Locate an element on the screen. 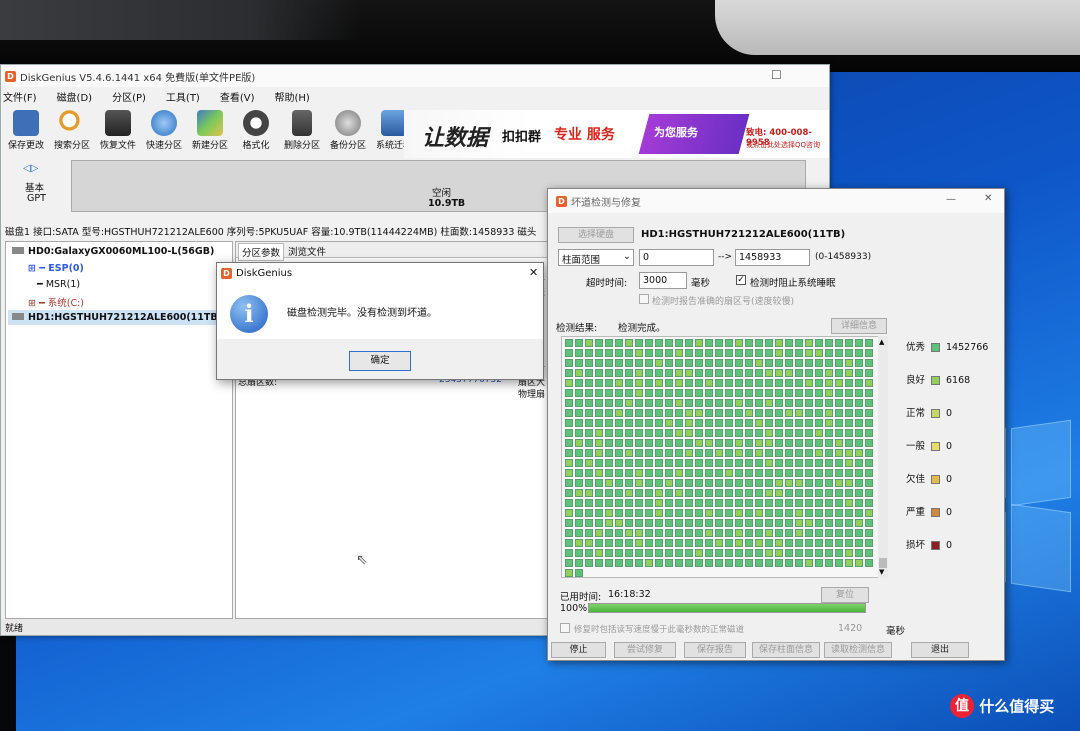  sector-map-scrollbar: ▲ ▼ is located at coordinates (883, 457).